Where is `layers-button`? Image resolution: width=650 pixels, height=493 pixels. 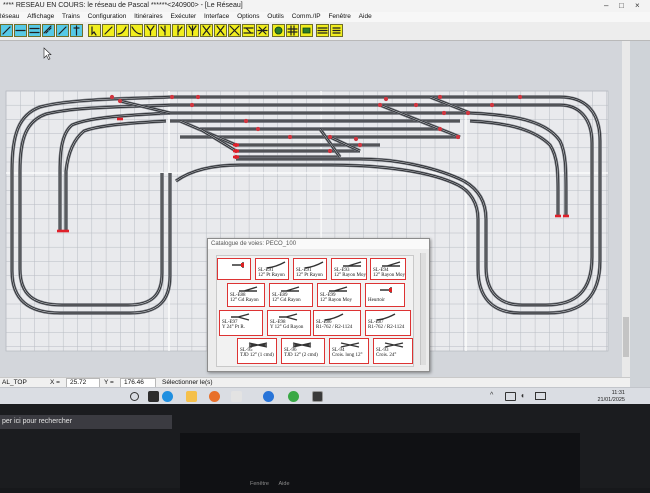
layers-button is located at coordinates (322, 30).